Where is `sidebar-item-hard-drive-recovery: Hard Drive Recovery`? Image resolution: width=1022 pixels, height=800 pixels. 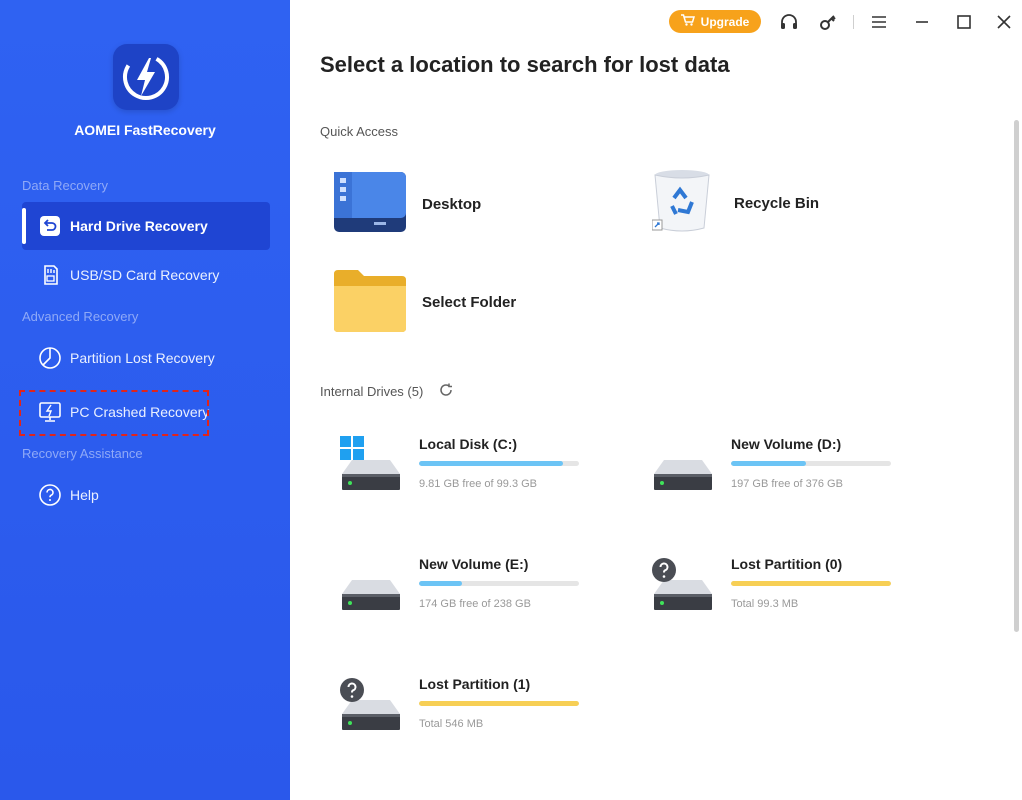
sidebar-item-hard-drive-recovery: Hard Drive Recovery is located at coordinates (146, 226).